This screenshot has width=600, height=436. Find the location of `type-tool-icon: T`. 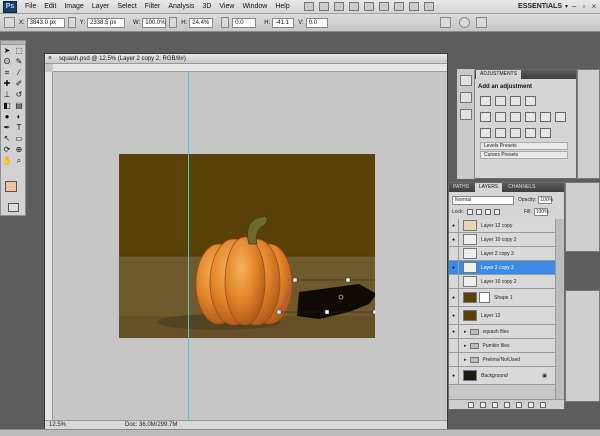

type-tool-icon: T is located at coordinates (19, 127).